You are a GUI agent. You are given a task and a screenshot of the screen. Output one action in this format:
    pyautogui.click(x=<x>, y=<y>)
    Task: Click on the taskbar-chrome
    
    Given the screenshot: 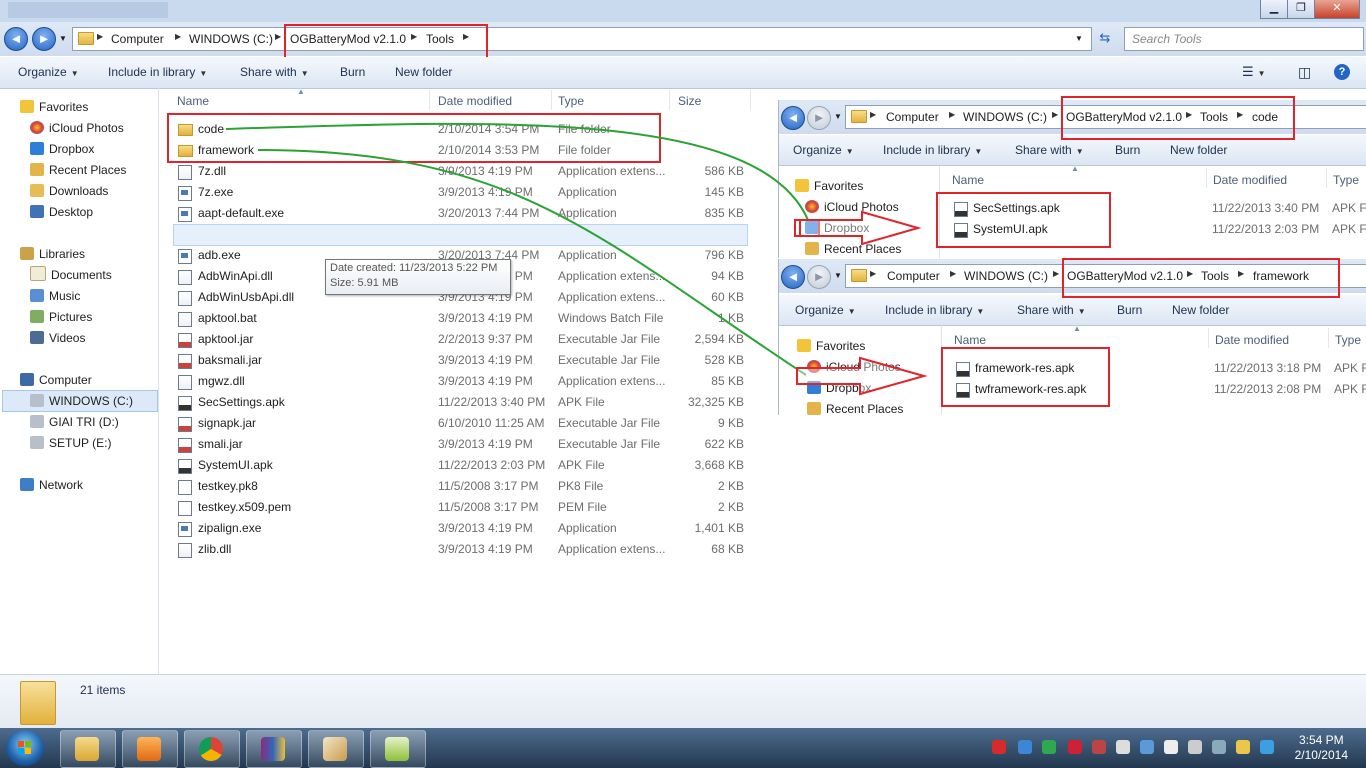 What is the action you would take?
    pyautogui.click(x=212, y=749)
    